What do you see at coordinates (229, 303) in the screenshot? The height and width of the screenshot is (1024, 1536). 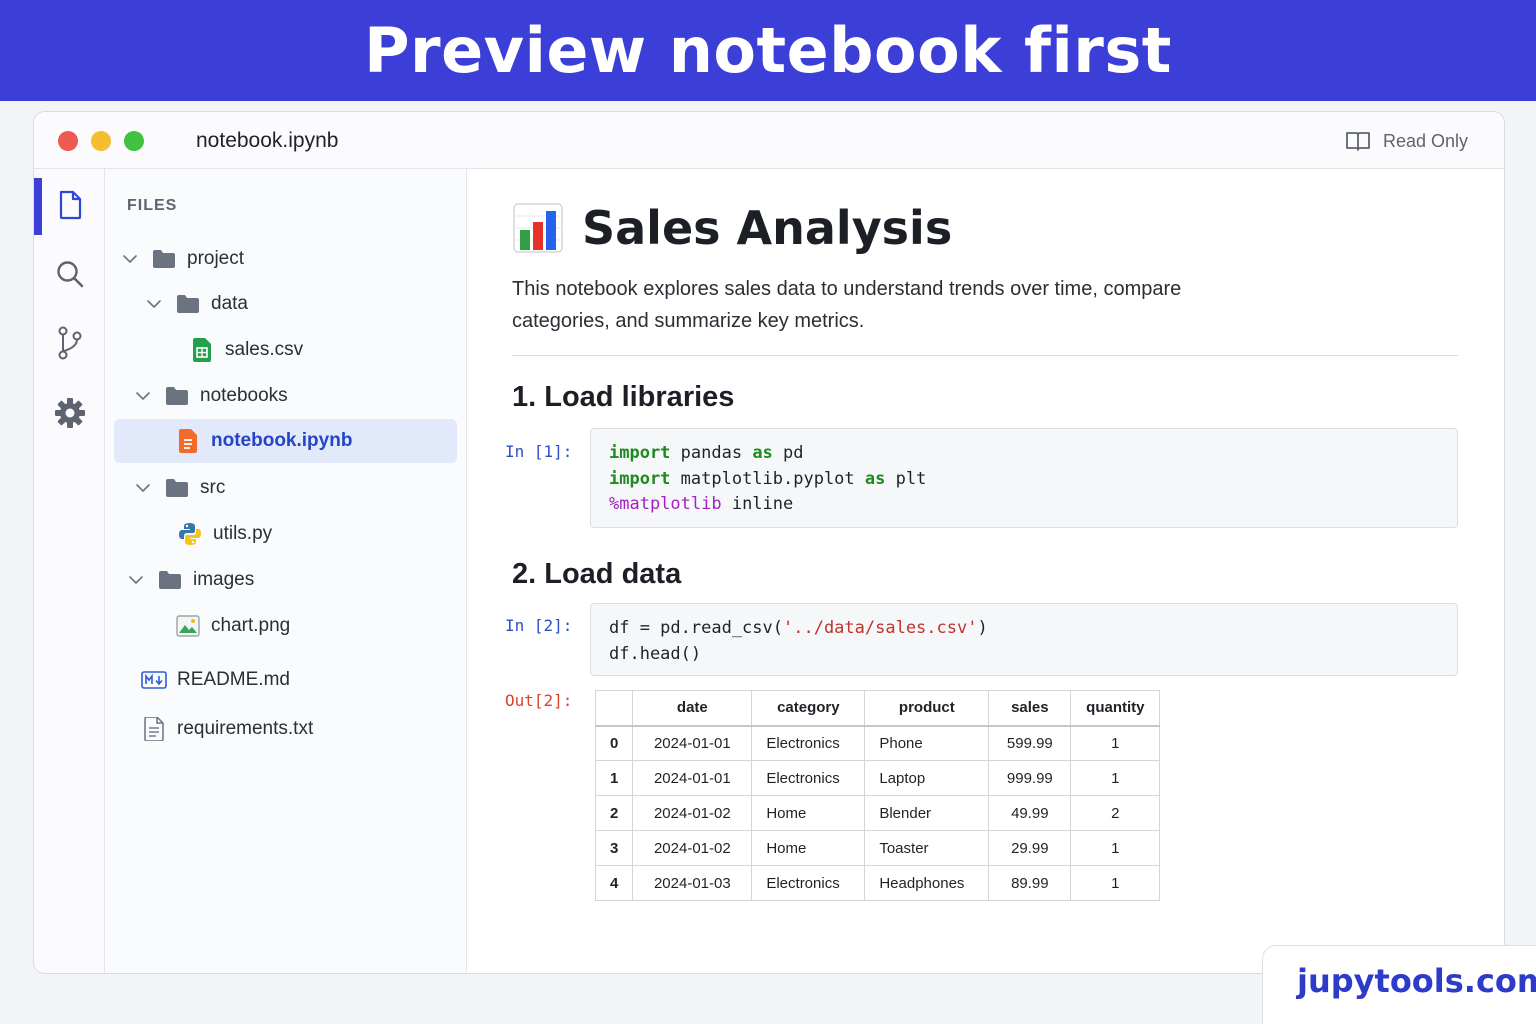 I see `file-tree-item-label: data` at bounding box center [229, 303].